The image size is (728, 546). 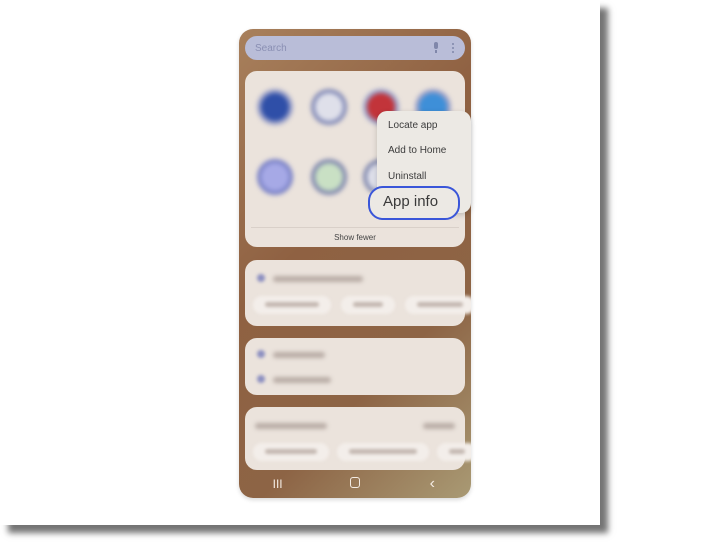 I want to click on downloads-icon, so click(x=261, y=354).